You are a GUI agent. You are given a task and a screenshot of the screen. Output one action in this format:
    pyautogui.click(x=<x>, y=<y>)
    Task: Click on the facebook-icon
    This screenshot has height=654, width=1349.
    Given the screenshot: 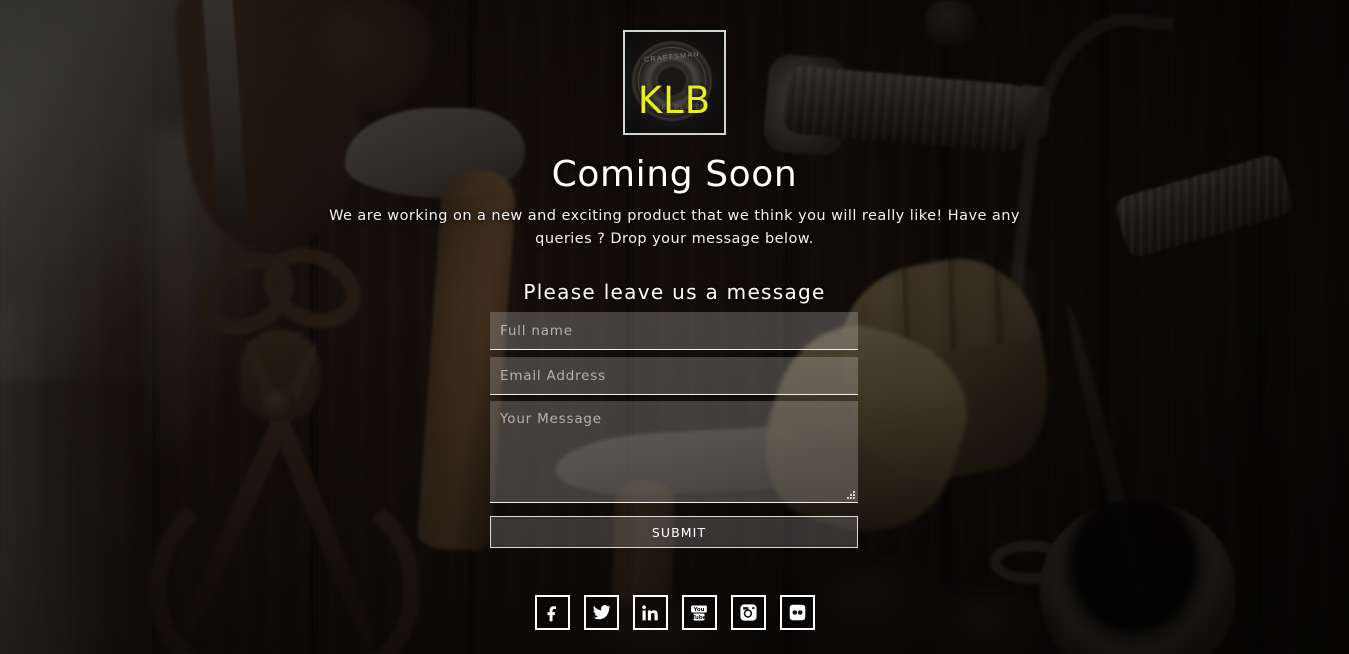 What is the action you would take?
    pyautogui.click(x=552, y=613)
    